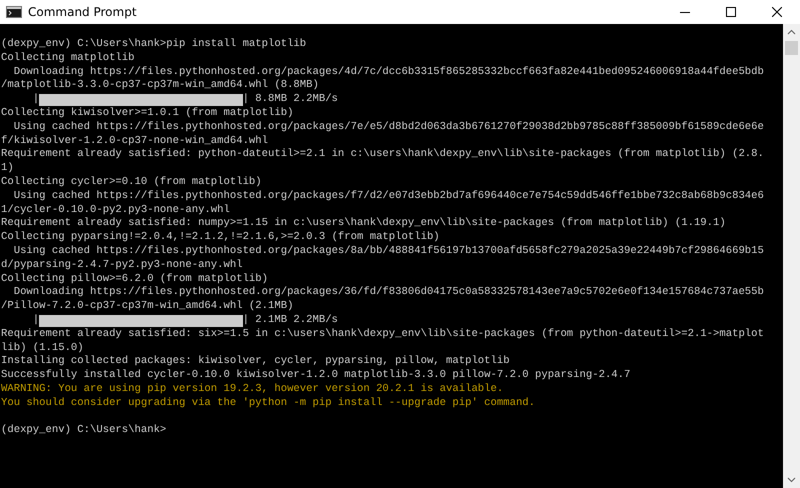 The image size is (800, 488). I want to click on console-line: Requirement already satisfied: python-dateutil>=2.1 in c:\users\hank\dexpy_env\lib\site-packages (from matplotlib) (2.8., so click(383, 155).